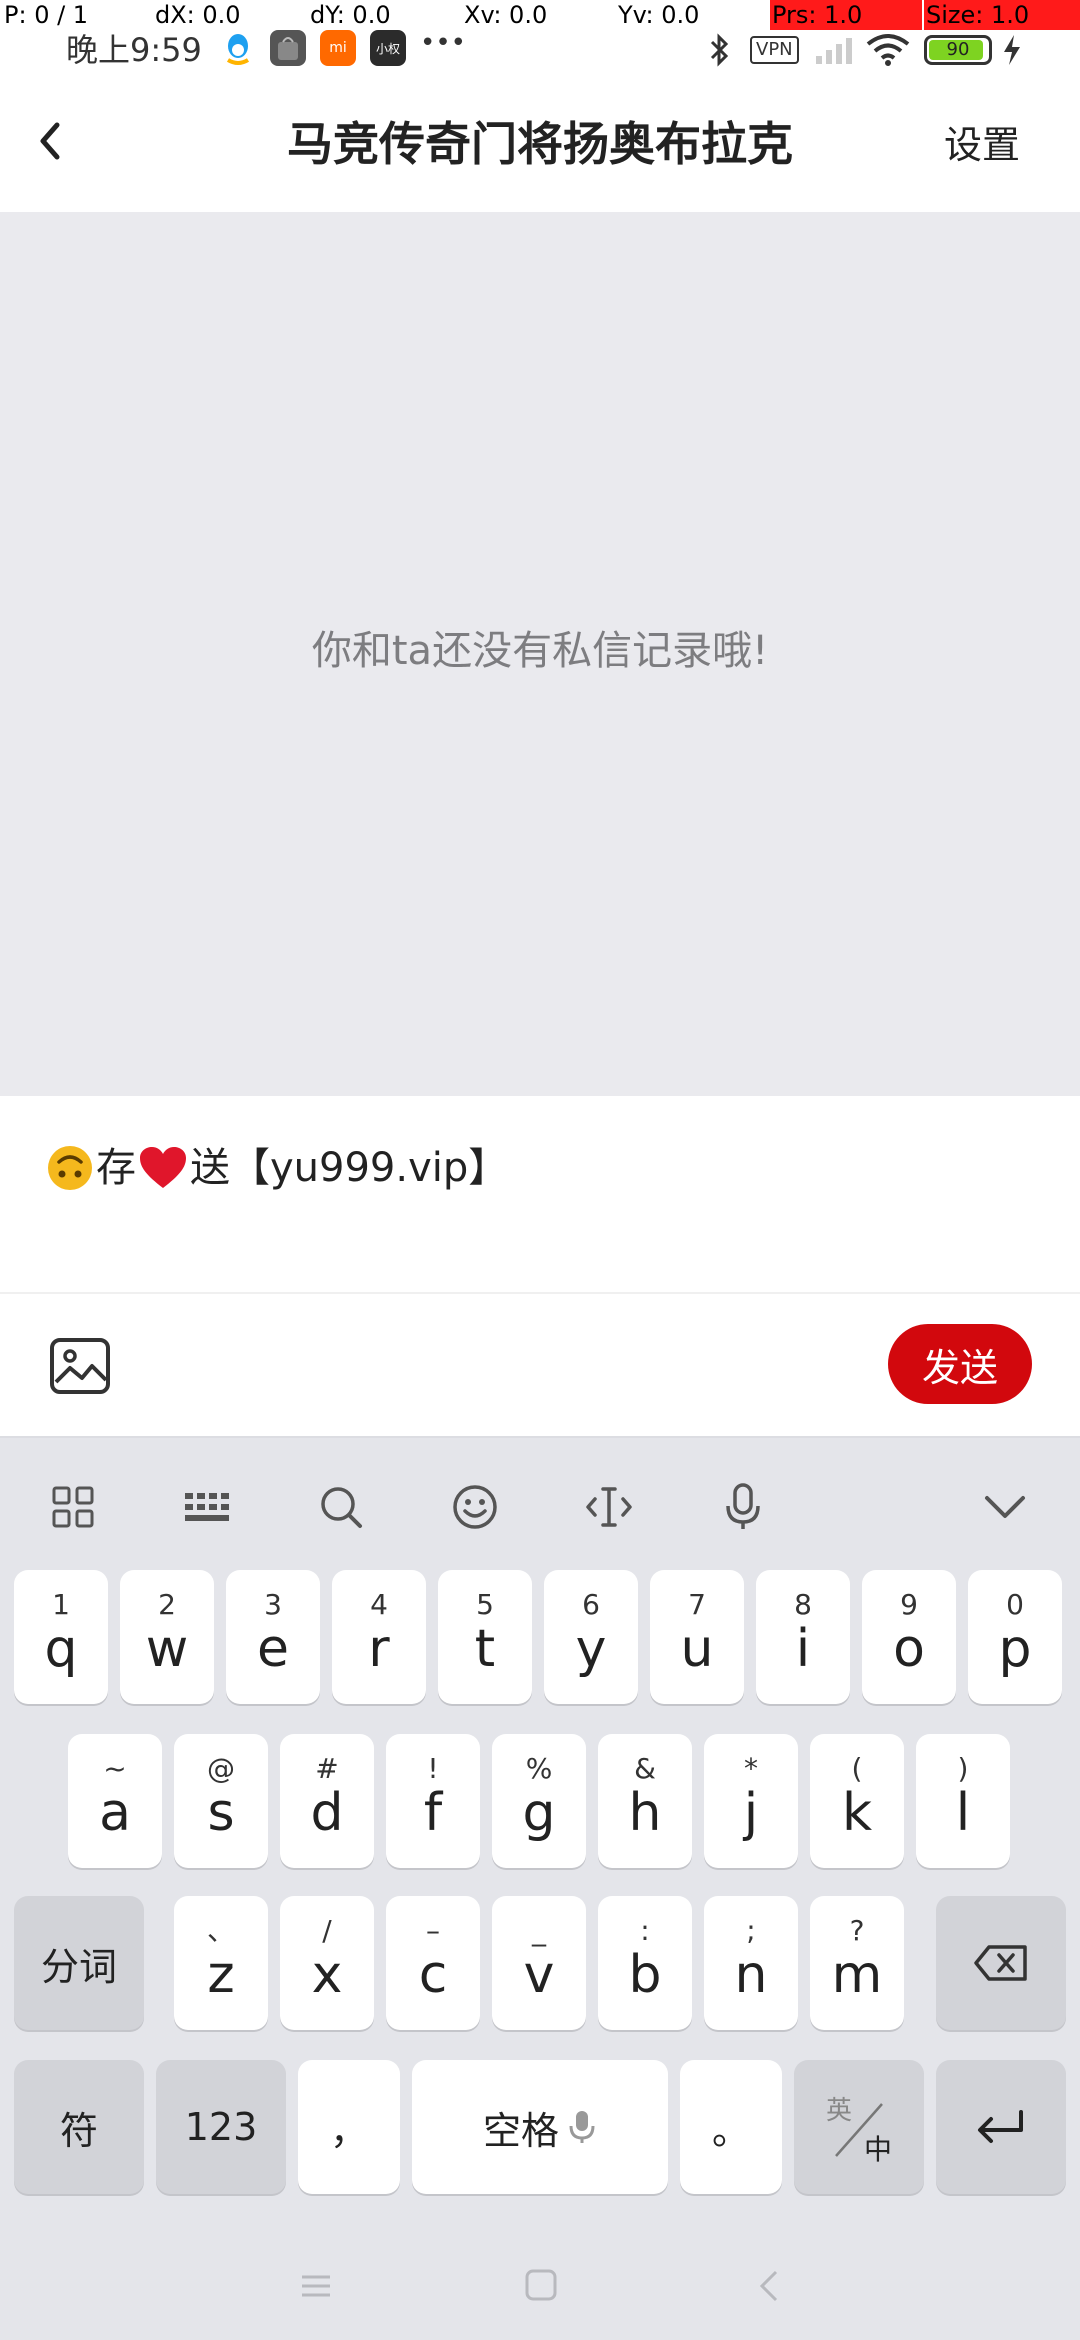  Describe the element at coordinates (909, 1649) in the screenshot. I see `key-letter: o` at that location.